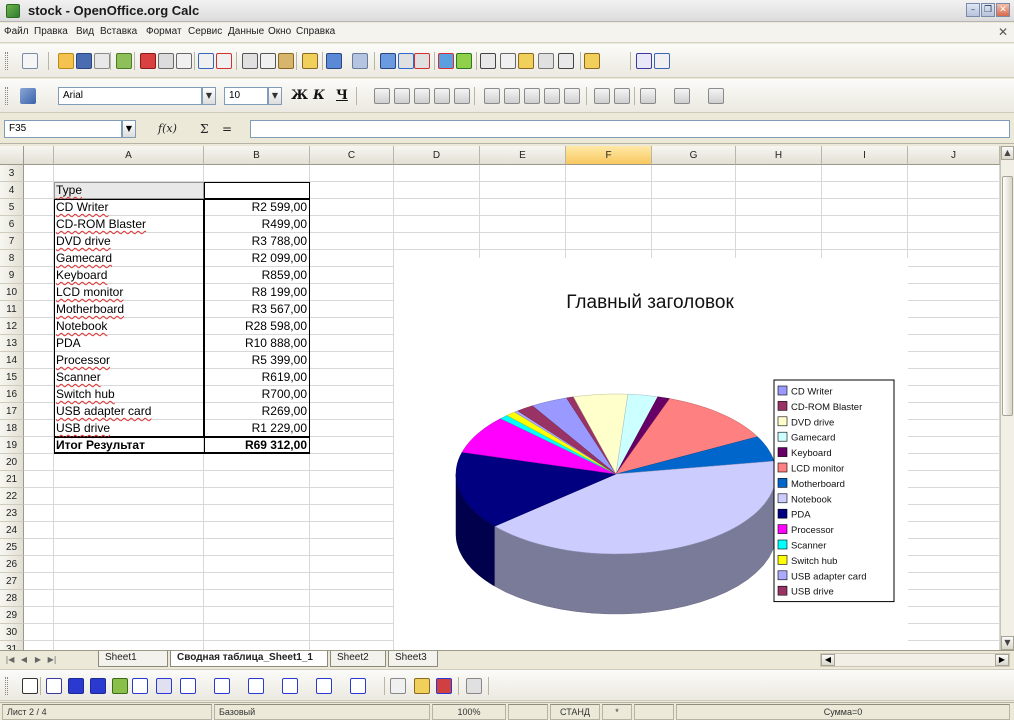  I want to click on chart-title: Главный заголовок, so click(650, 302).